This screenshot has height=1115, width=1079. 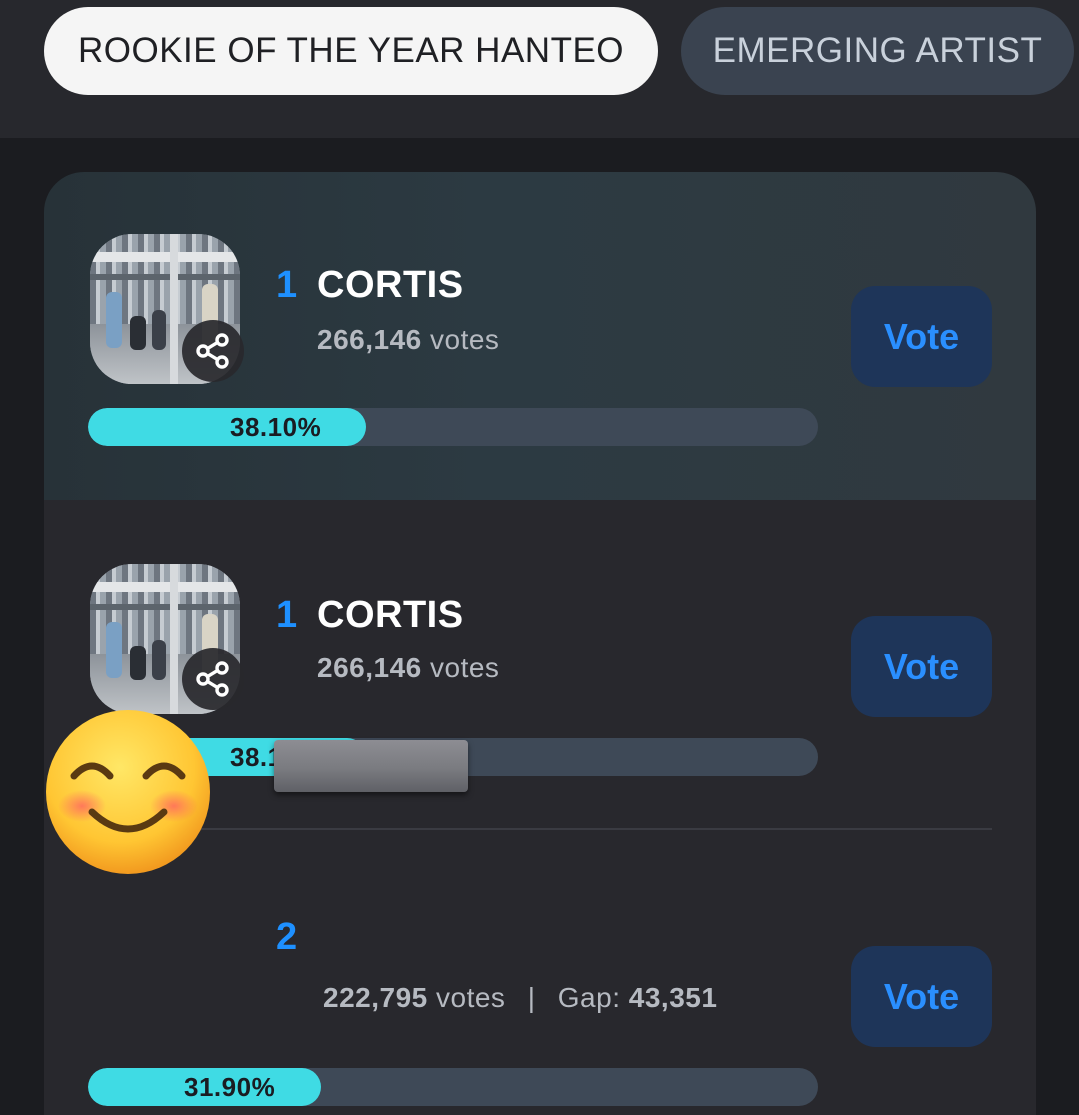 What do you see at coordinates (351, 51) in the screenshot?
I see `tab-rookie-of-the-year-hanteo: ROOKIE OF THE YEAR HANTEO` at bounding box center [351, 51].